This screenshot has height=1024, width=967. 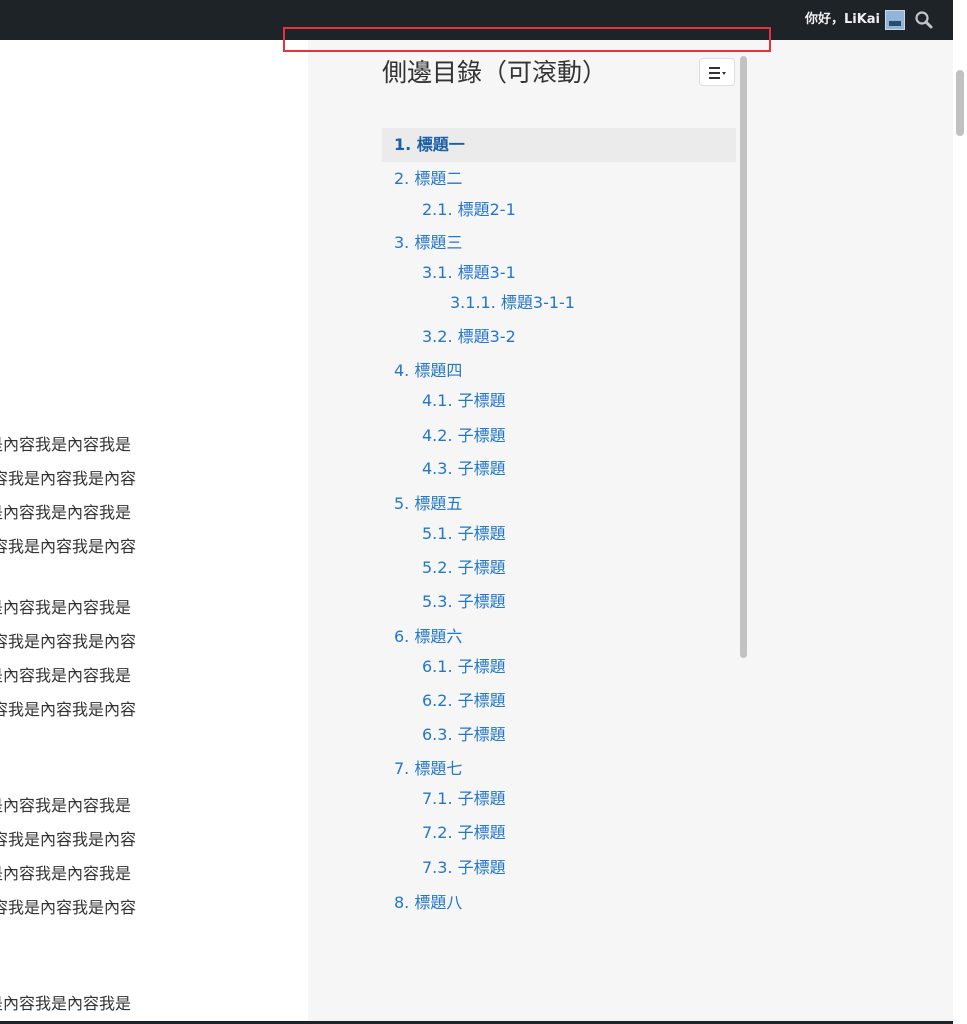 What do you see at coordinates (559, 602) in the screenshot?
I see `toc-item: 5.3. 子標題` at bounding box center [559, 602].